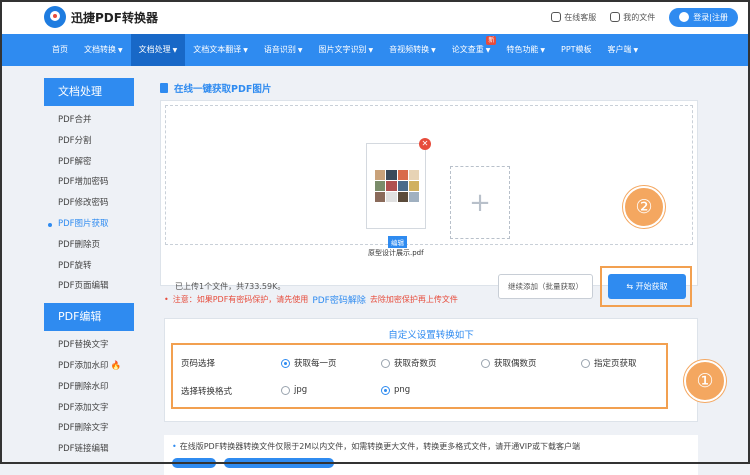 The image size is (750, 475). I want to click on sidebar-item: PDF页面编辑, so click(89, 286).